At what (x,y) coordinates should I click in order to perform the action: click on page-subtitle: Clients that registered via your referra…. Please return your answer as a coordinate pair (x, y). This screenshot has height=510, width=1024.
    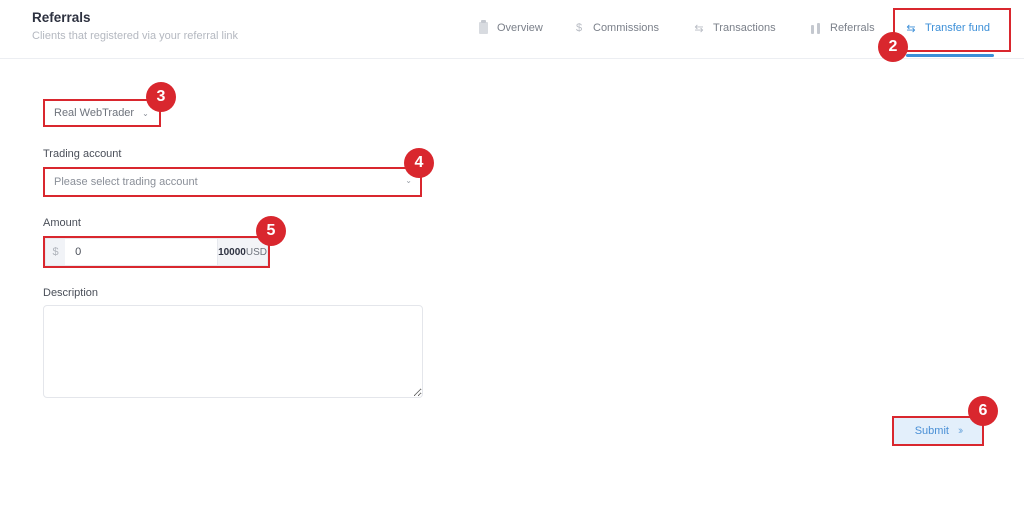
    Looking at the image, I should click on (135, 36).